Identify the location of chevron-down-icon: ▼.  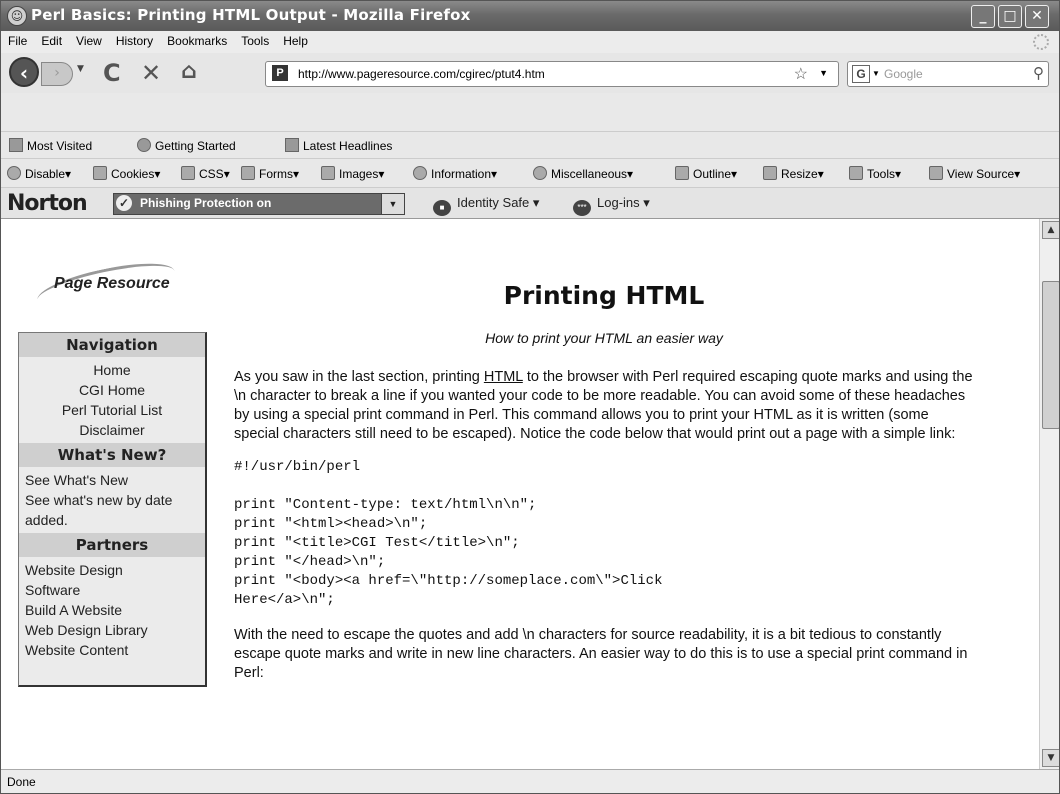
(392, 204).